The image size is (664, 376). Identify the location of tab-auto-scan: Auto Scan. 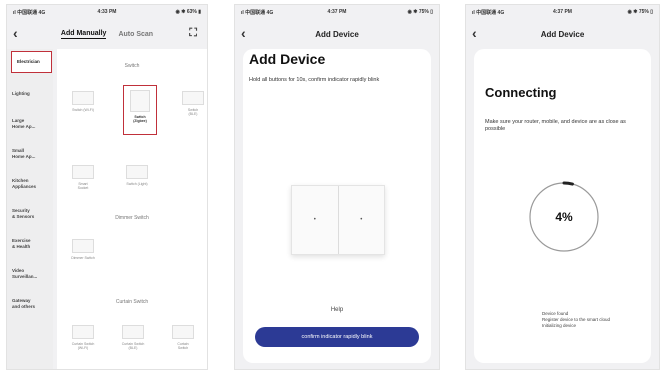
(135, 34).